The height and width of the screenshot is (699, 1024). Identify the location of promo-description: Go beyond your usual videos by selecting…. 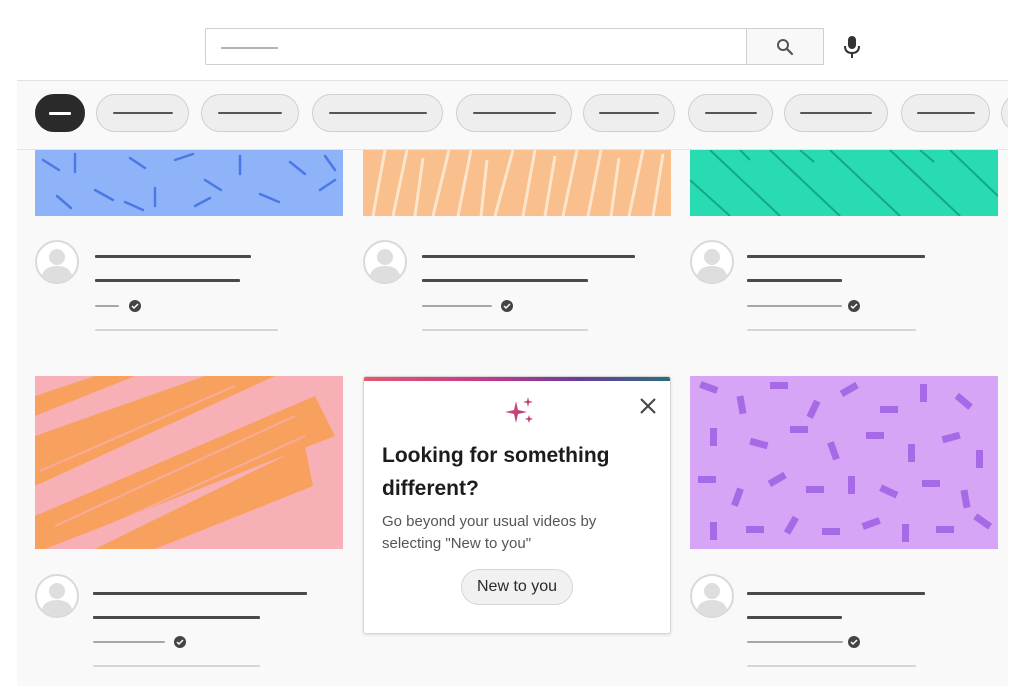
(489, 532).